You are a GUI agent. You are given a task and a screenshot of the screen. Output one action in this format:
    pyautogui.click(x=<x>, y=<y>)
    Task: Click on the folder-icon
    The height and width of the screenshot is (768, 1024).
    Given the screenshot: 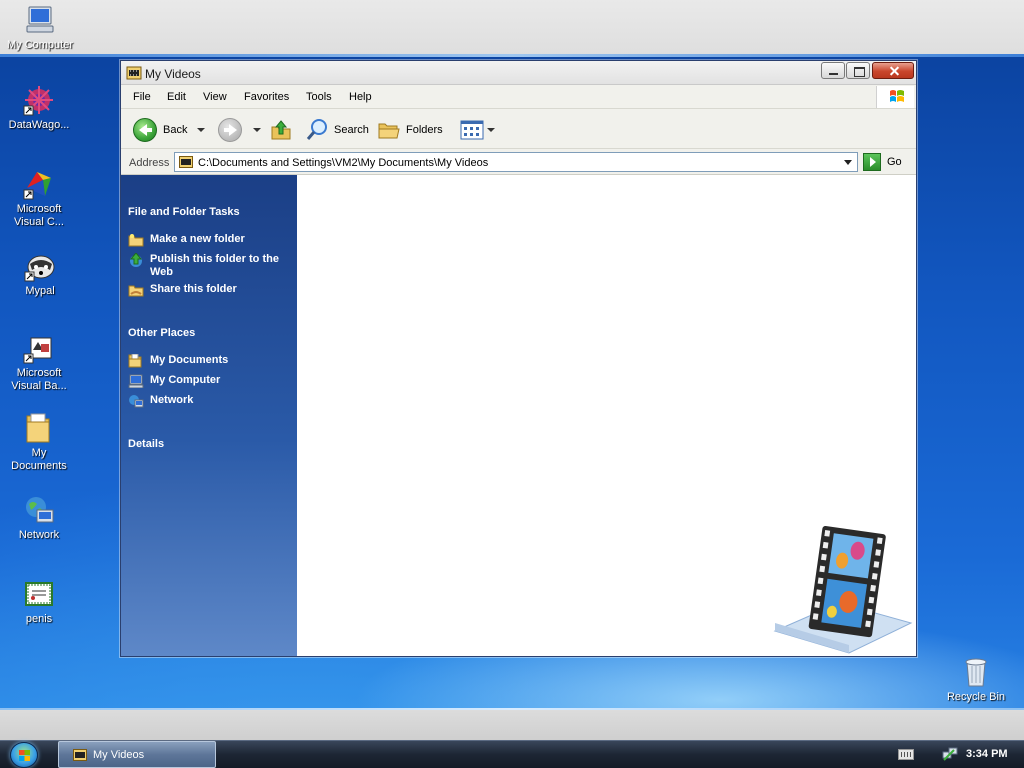 What is the action you would take?
    pyautogui.click(x=39, y=428)
    